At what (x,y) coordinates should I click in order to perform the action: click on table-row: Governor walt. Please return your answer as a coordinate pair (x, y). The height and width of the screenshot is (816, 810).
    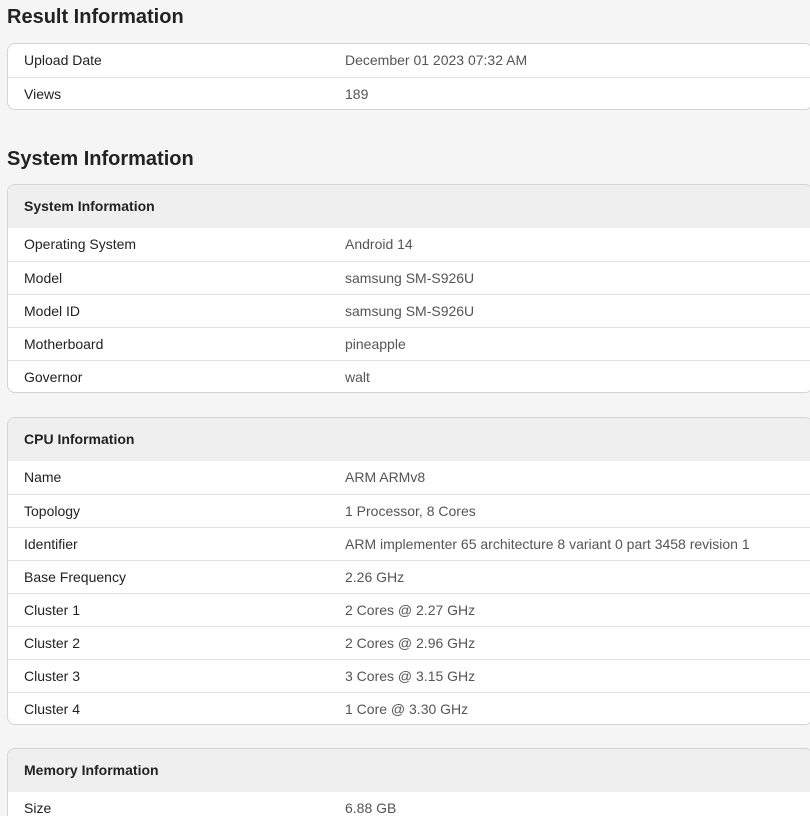
    Looking at the image, I should click on (409, 376).